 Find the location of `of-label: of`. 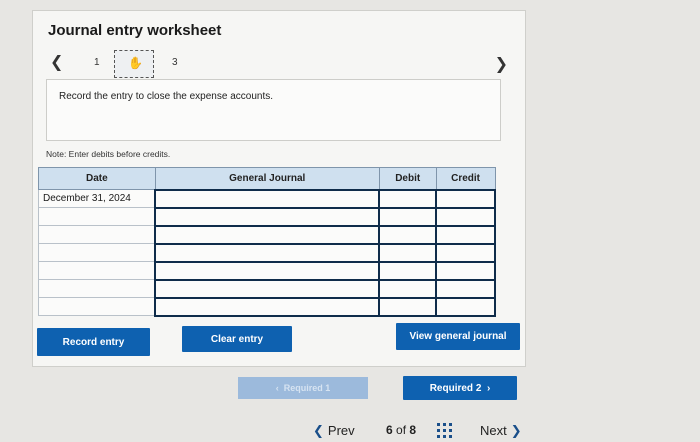

of-label: of is located at coordinates (401, 430).